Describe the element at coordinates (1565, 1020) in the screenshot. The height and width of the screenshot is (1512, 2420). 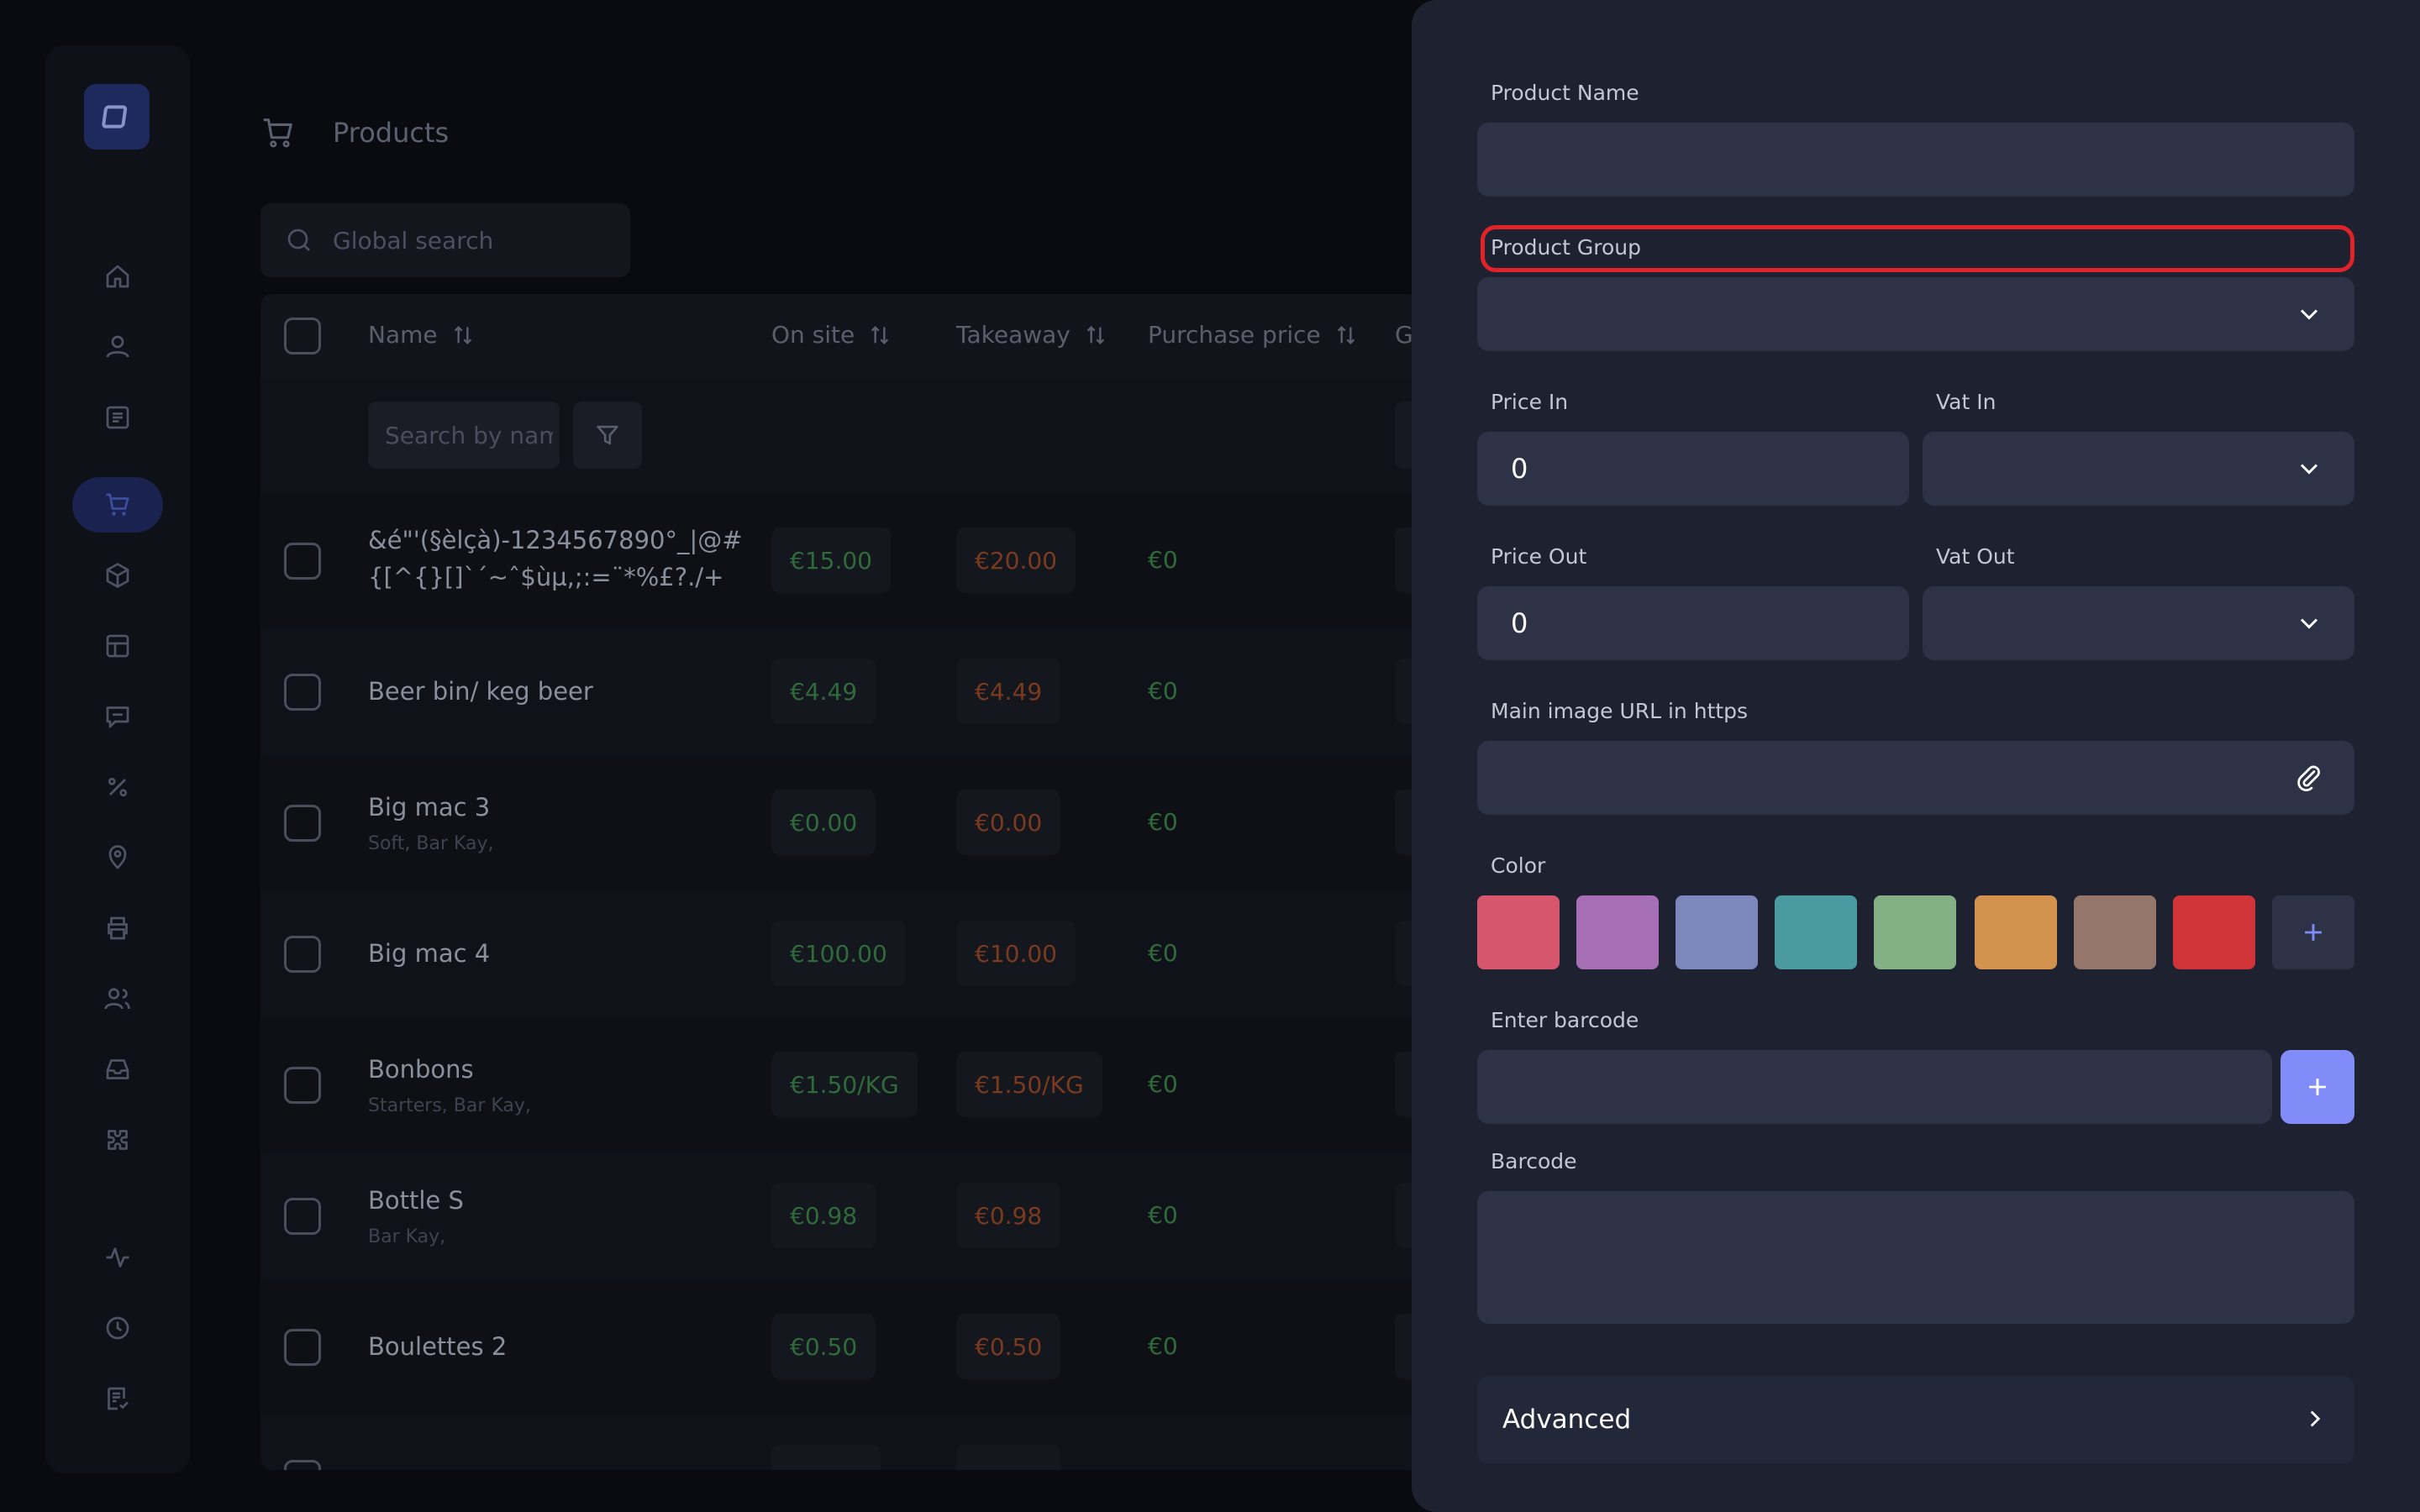
I see `enter-barcode-label: Enter barcode` at that location.